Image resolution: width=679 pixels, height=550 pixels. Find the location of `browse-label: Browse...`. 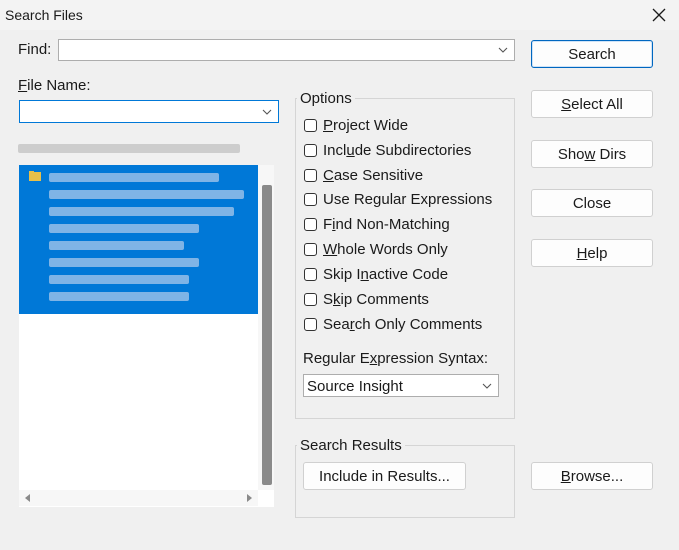

browse-label: Browse... is located at coordinates (592, 476).